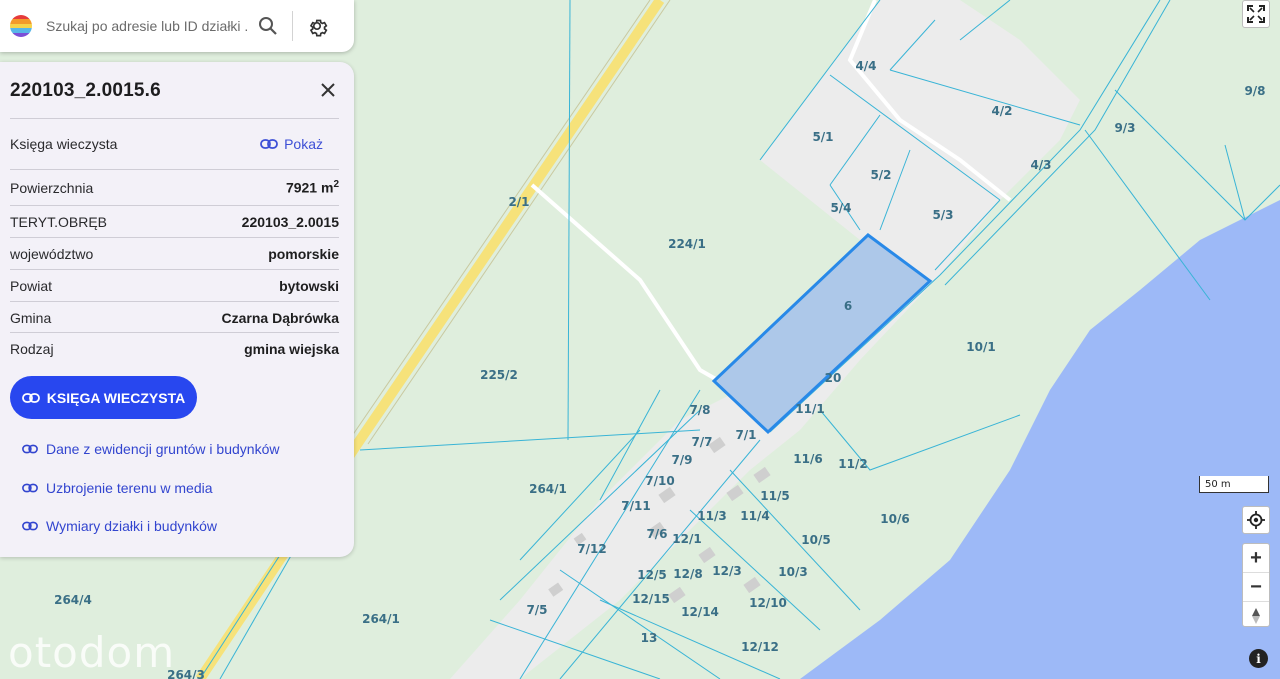  What do you see at coordinates (92, 652) in the screenshot?
I see `watermark: otodom` at bounding box center [92, 652].